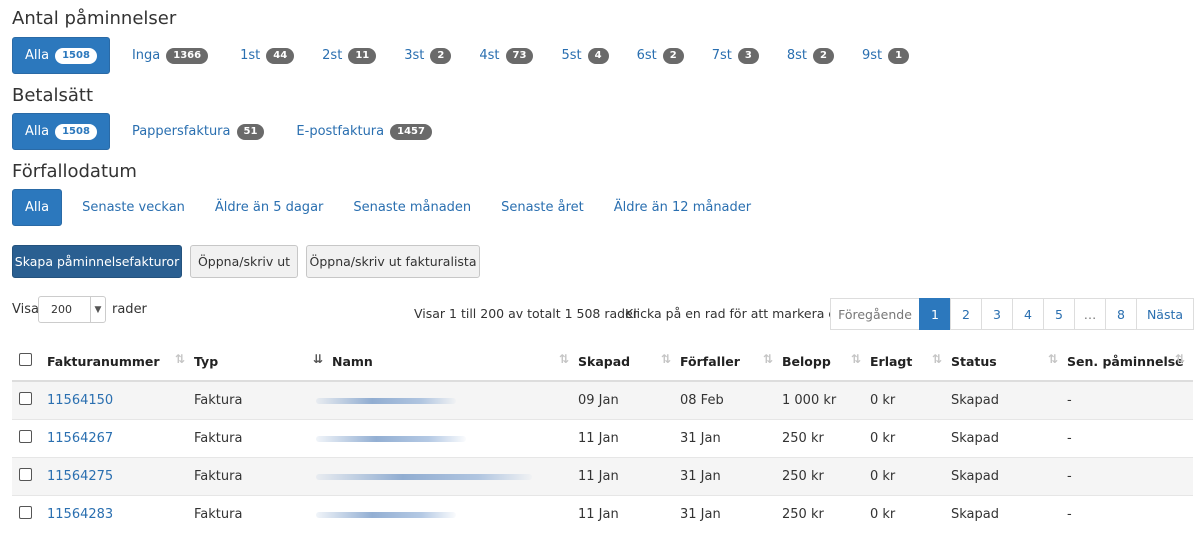 Image resolution: width=1200 pixels, height=533 pixels. I want to click on filter-due-older-5-days: Äldre än 5 dagar, so click(269, 207).